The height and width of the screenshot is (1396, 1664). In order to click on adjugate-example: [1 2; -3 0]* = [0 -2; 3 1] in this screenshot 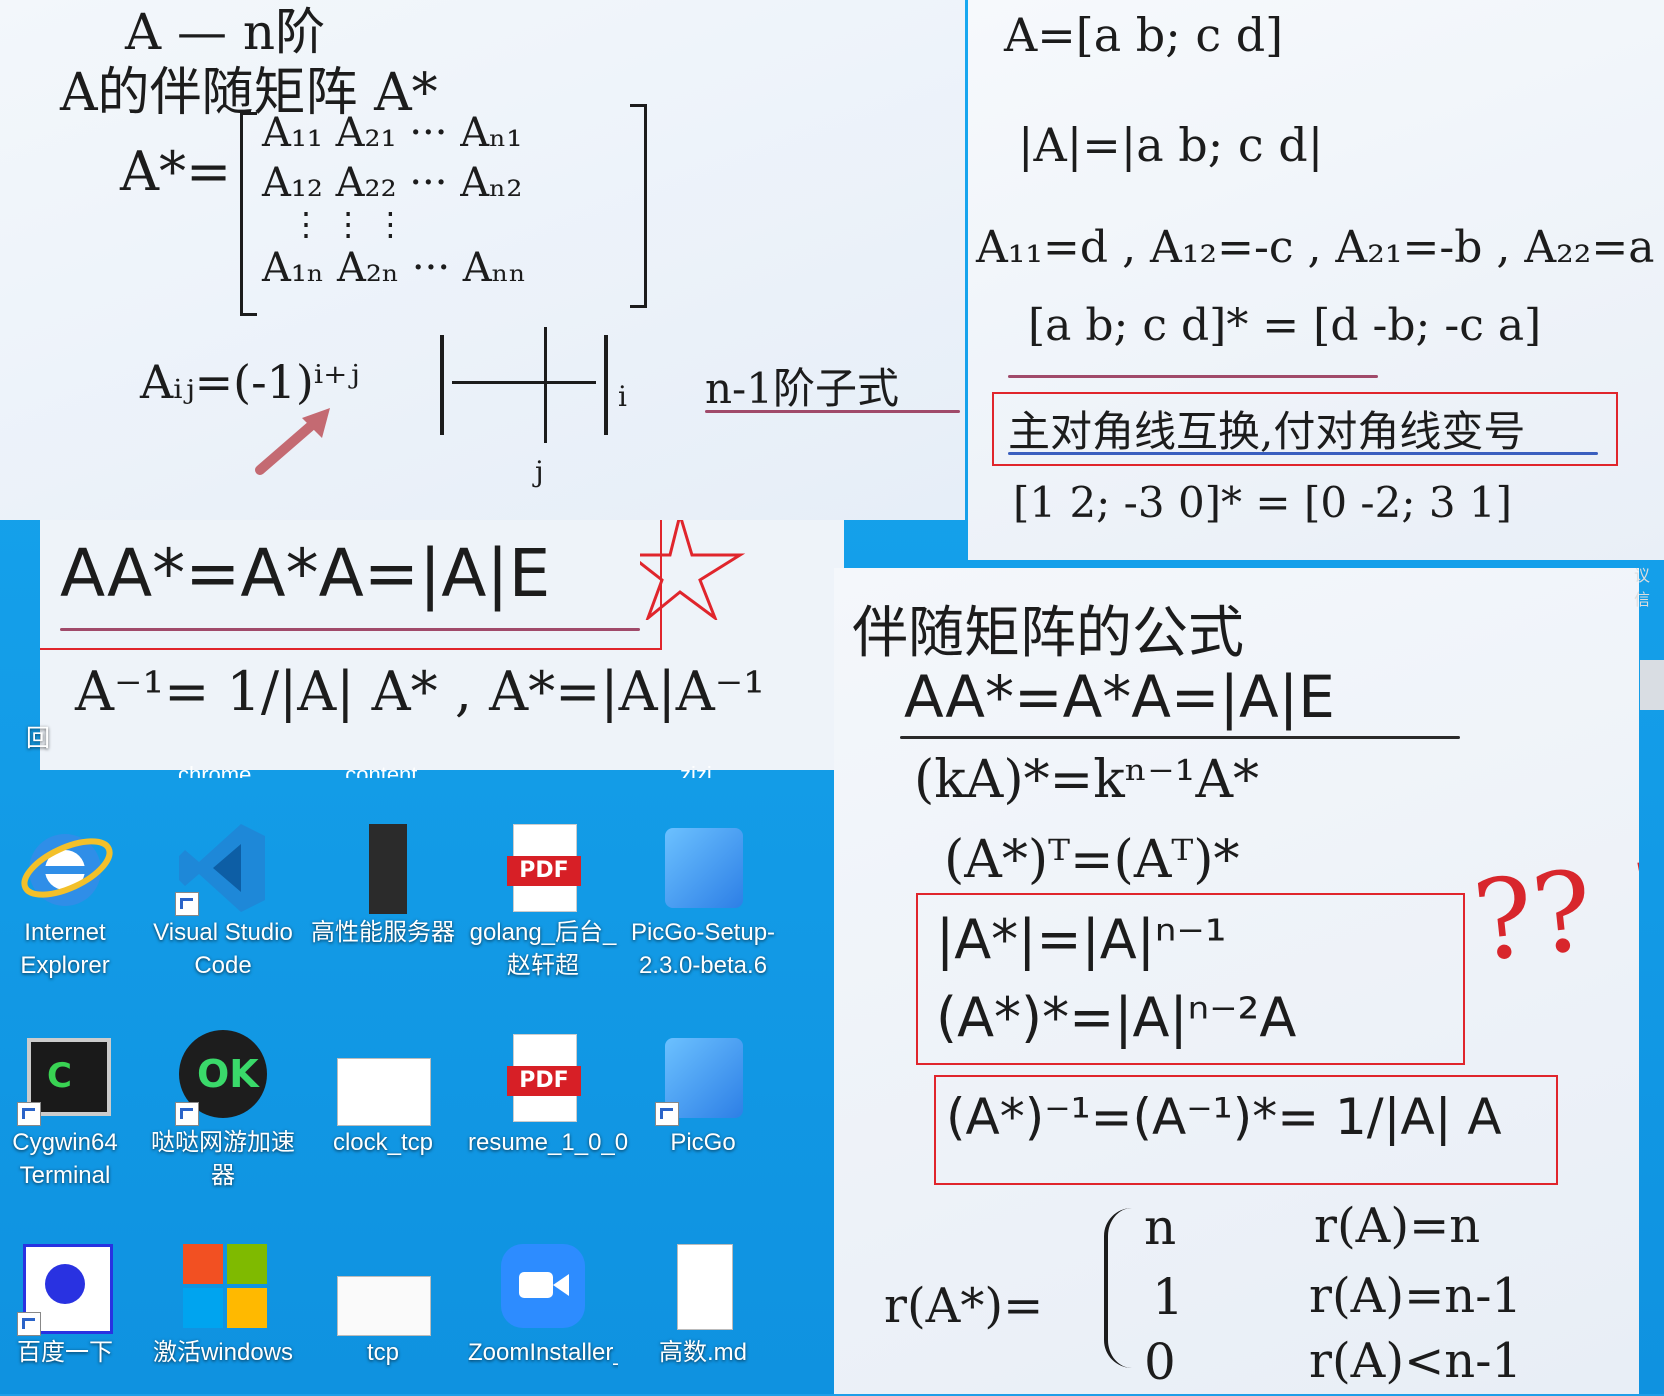, I will do `click(1262, 502)`.